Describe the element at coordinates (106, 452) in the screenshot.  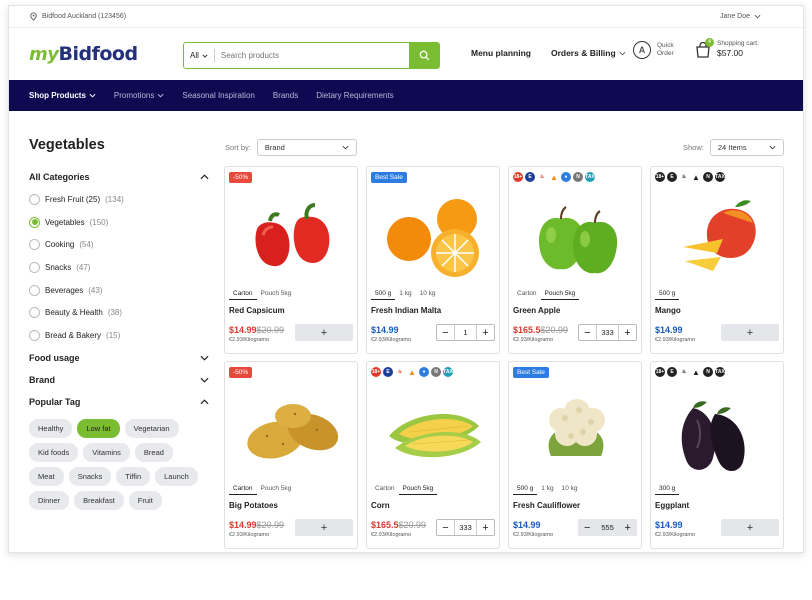
I see `tag-chip: Vitamins` at that location.